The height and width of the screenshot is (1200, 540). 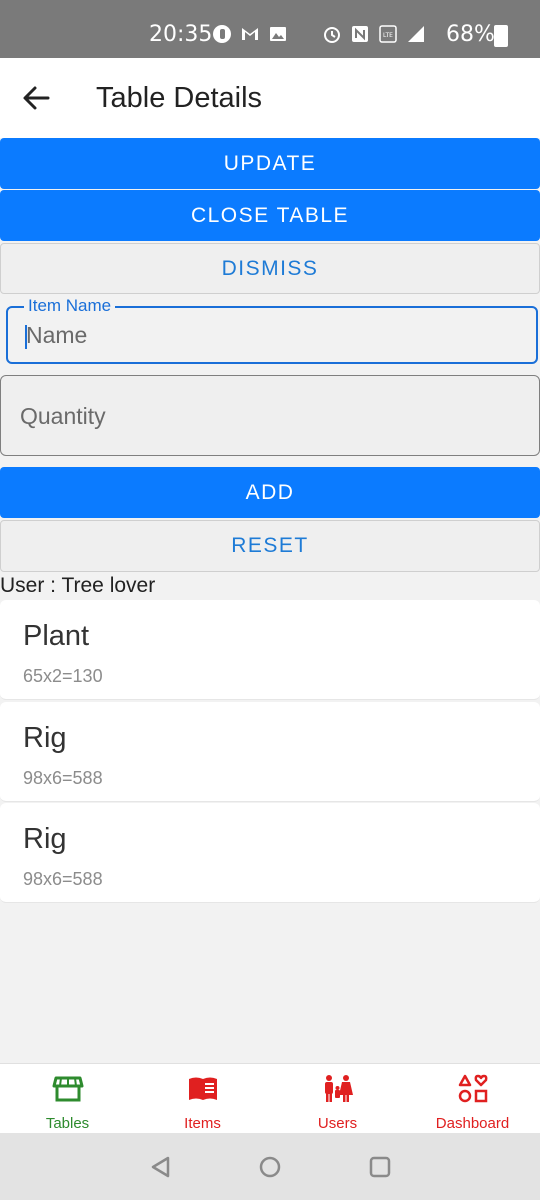 I want to click on app-bar: Table Details, so click(x=270, y=98).